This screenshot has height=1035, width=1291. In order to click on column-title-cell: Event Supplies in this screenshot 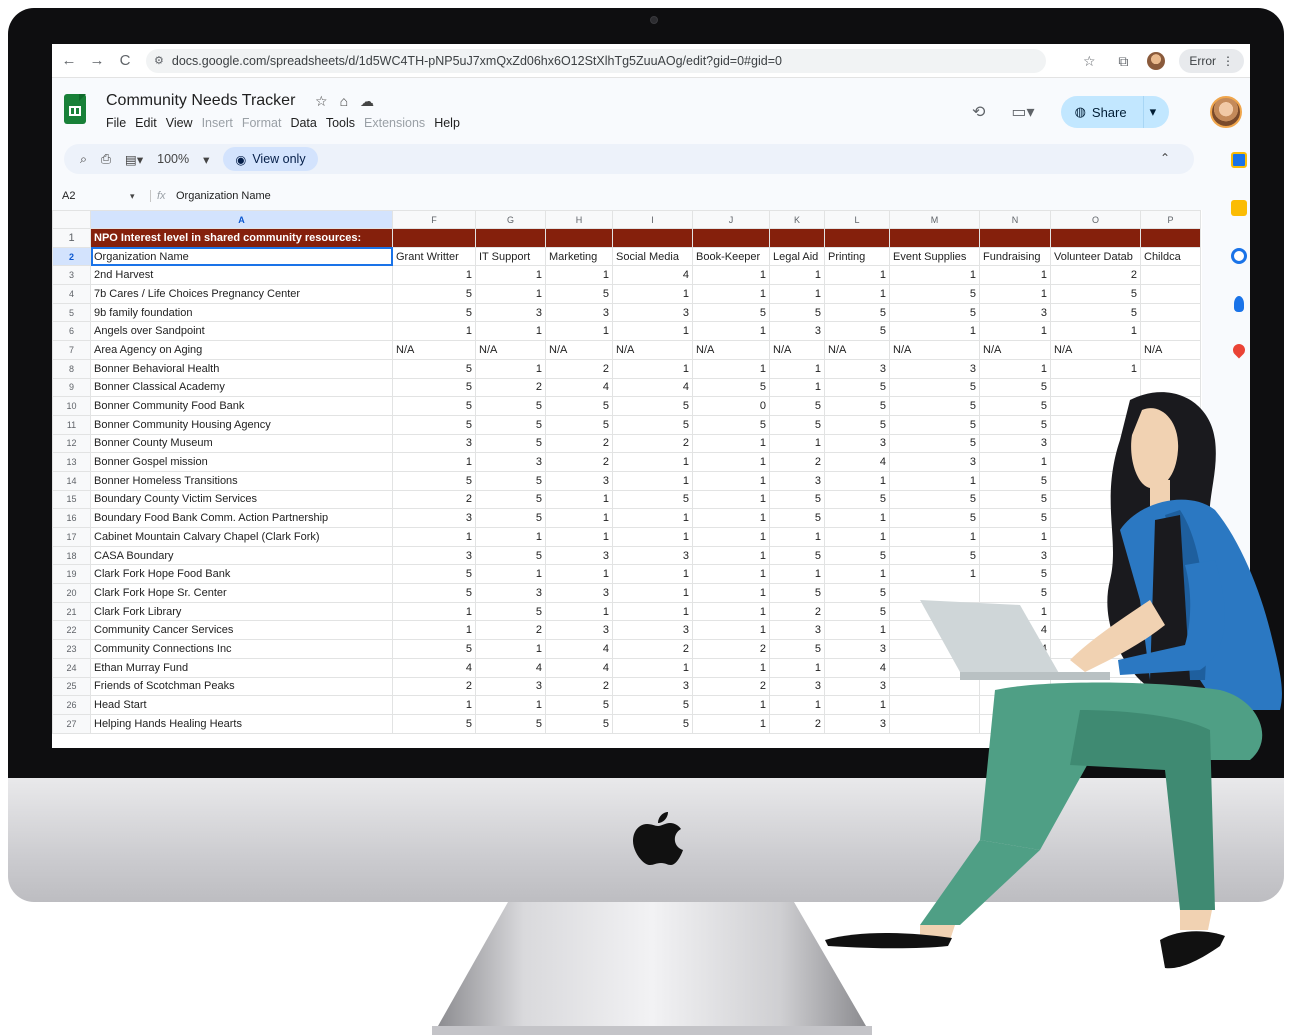, I will do `click(934, 256)`.